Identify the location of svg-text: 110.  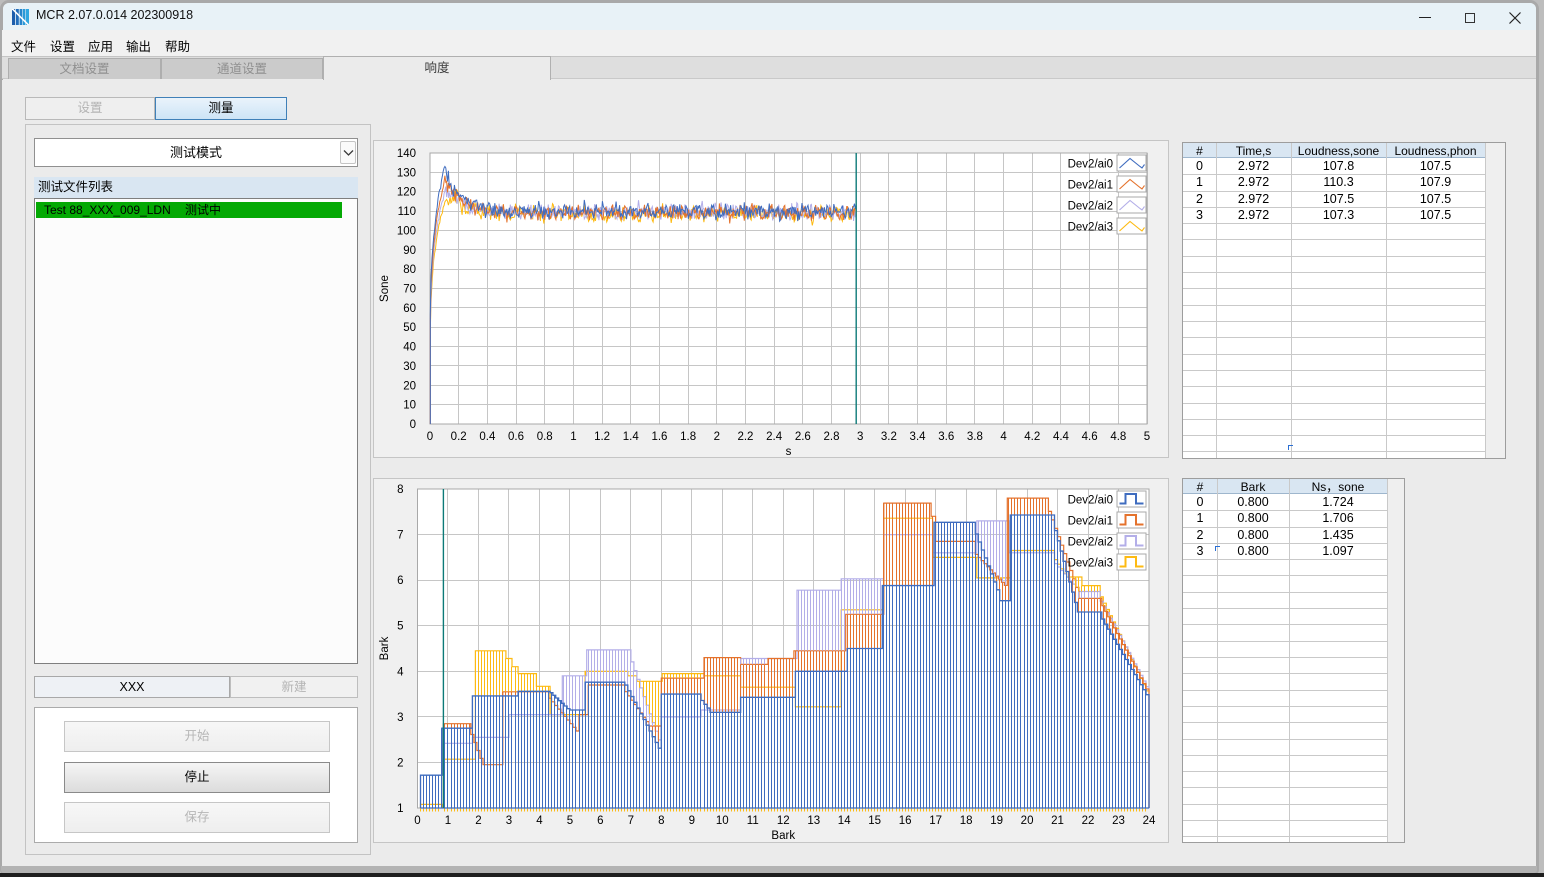
(407, 212).